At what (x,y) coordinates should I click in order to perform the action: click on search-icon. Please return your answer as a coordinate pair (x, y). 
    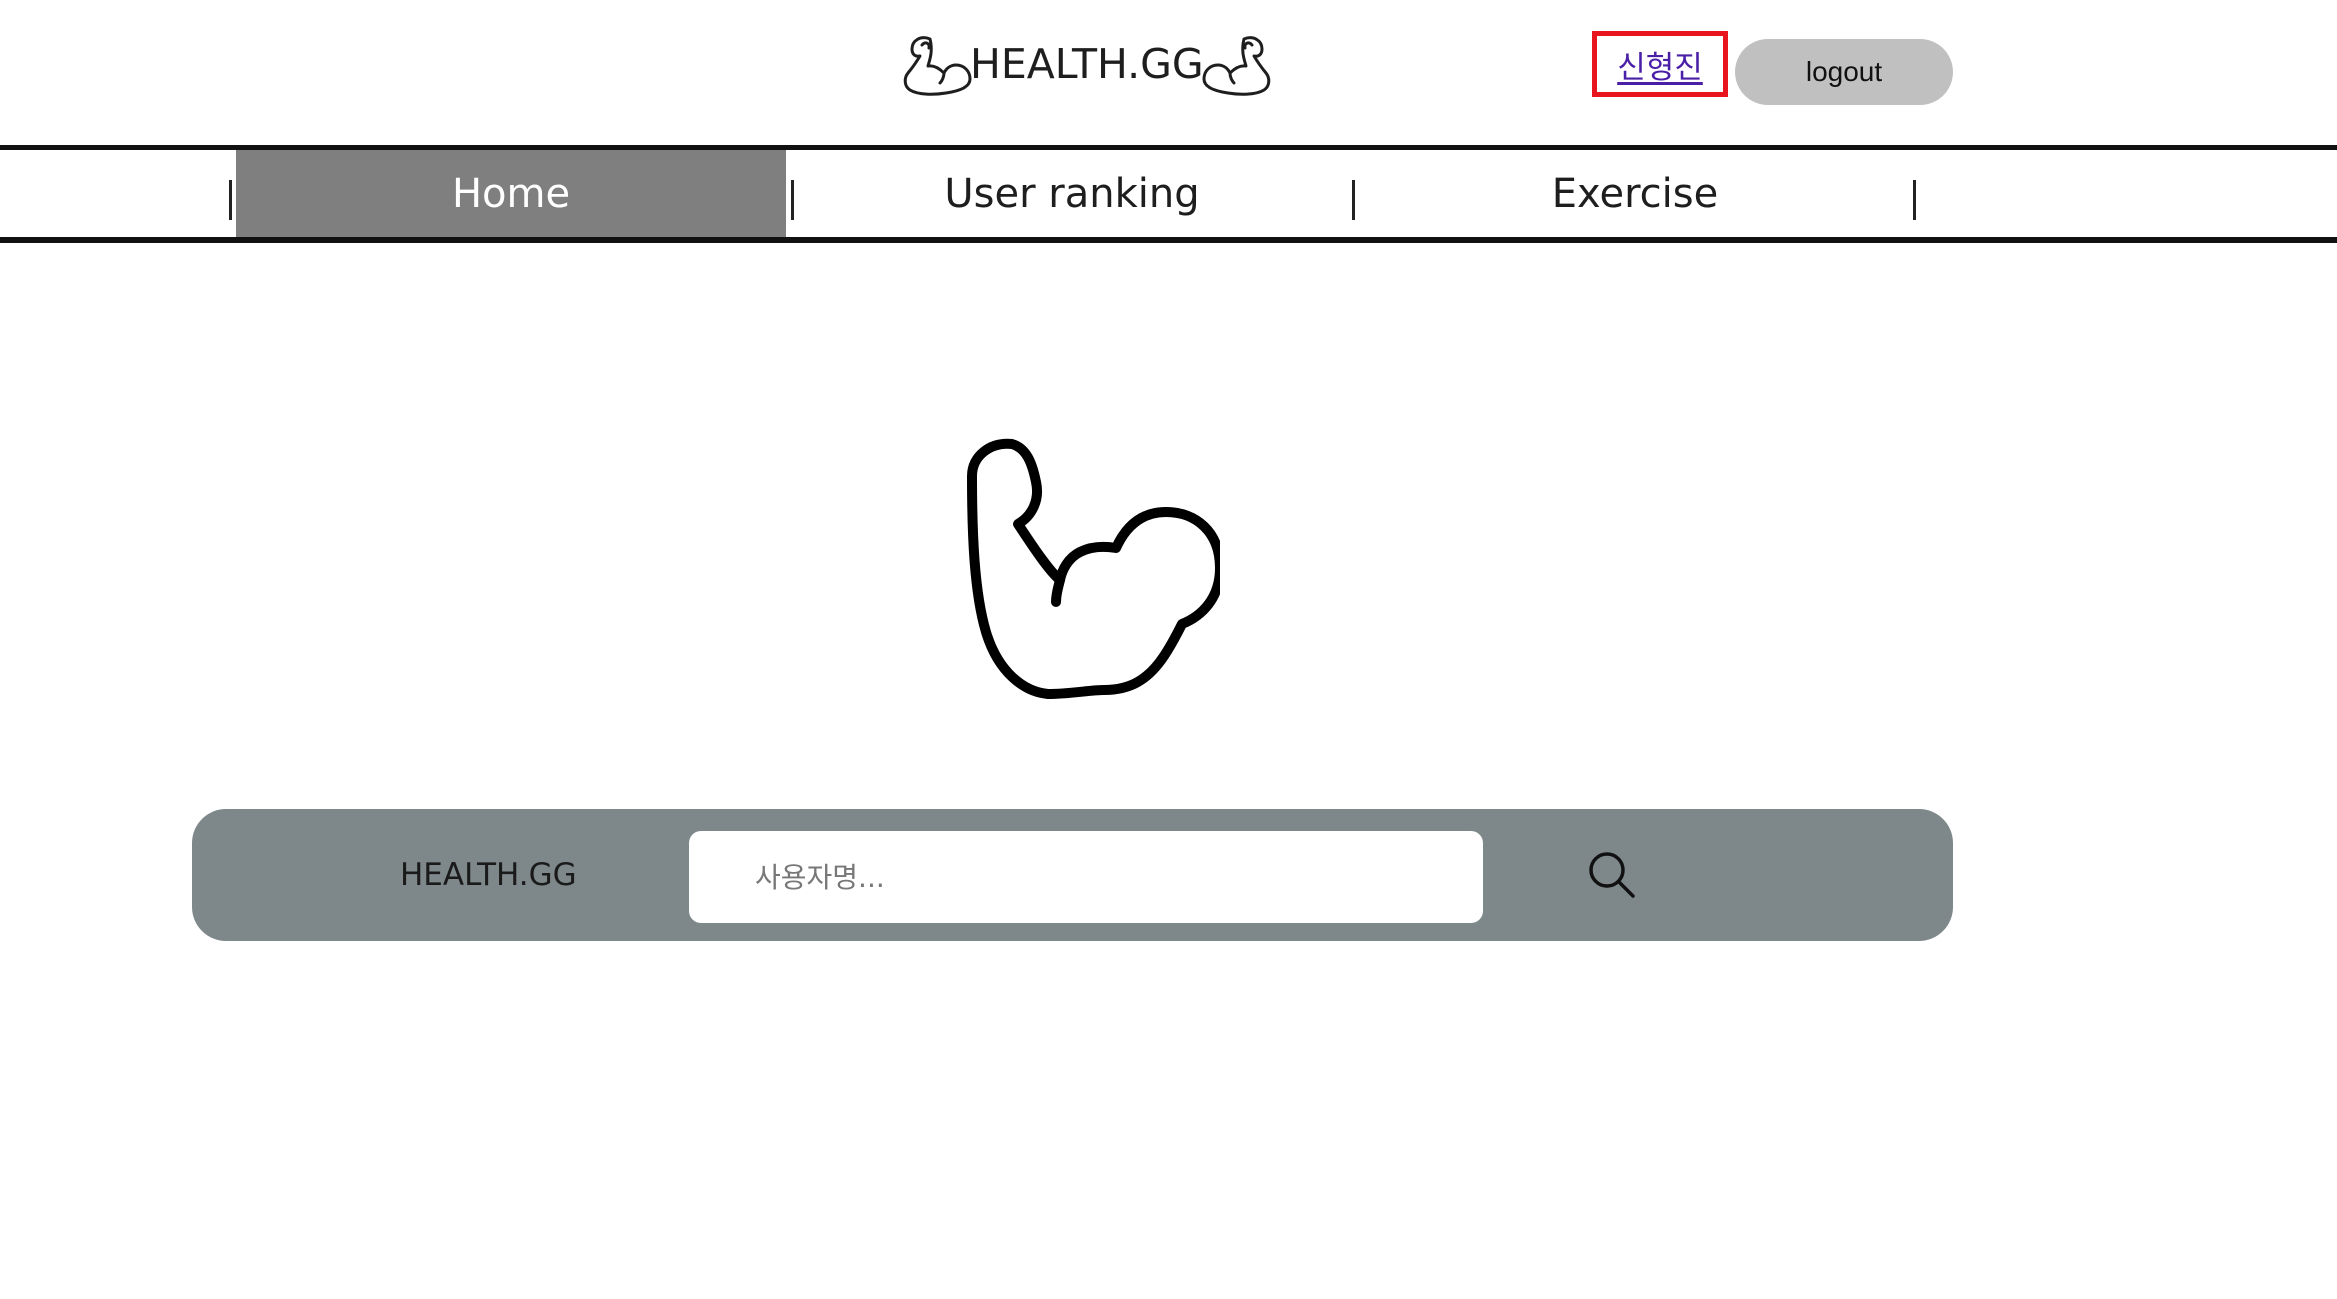
    Looking at the image, I should click on (1612, 875).